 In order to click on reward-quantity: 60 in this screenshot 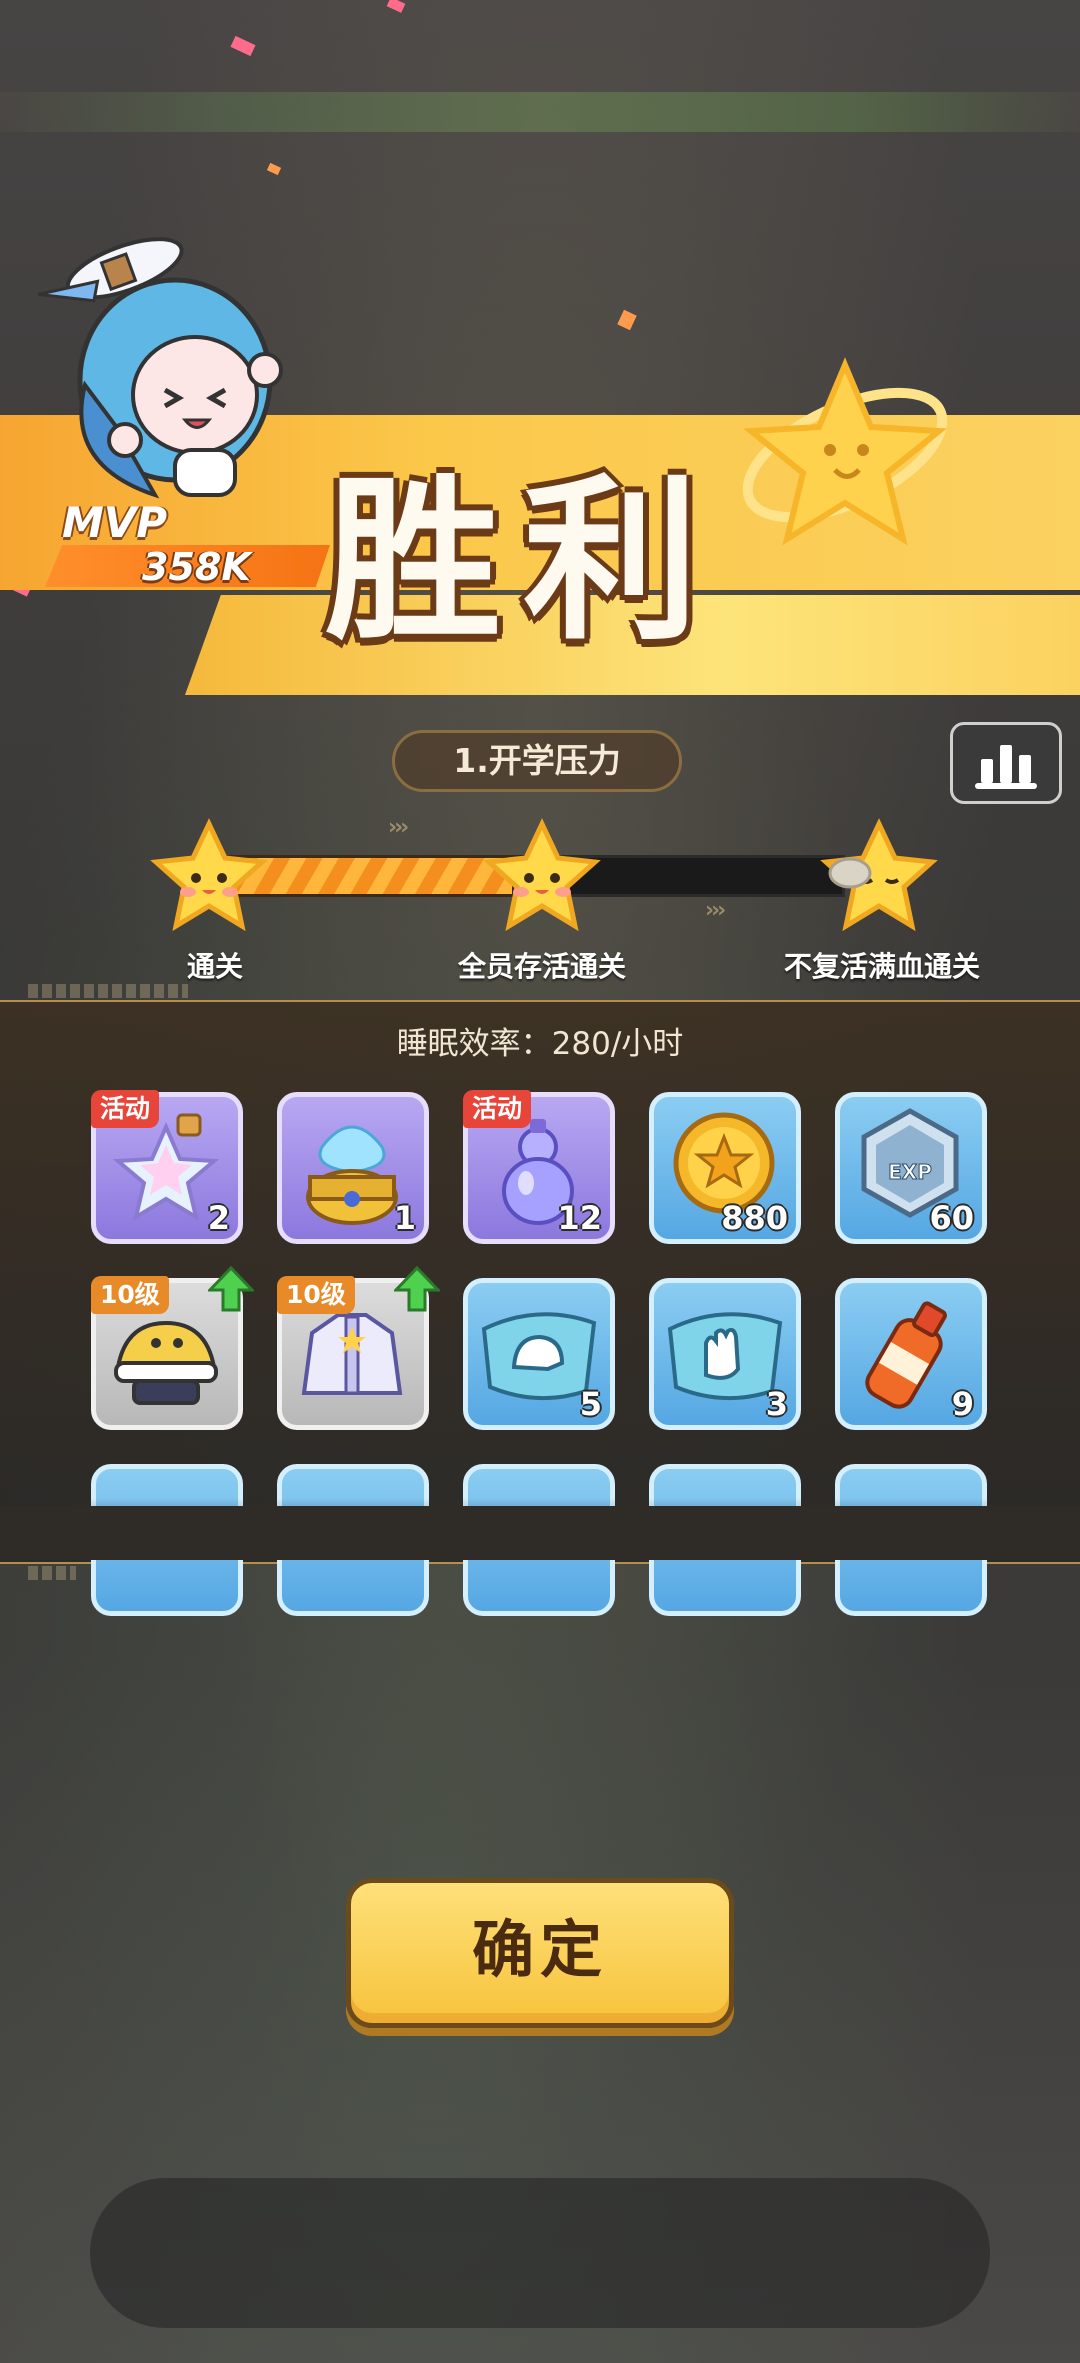, I will do `click(951, 1218)`.